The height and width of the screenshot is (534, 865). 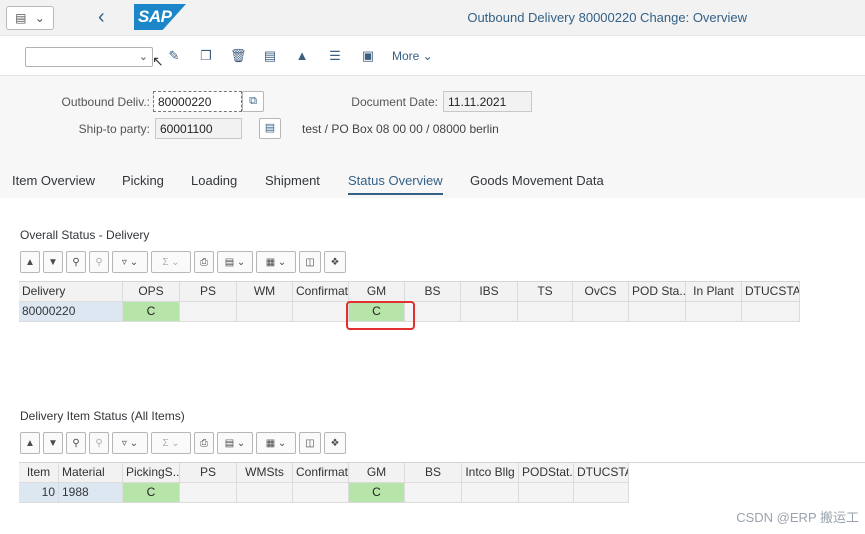 I want to click on alv-toolbar-overall: ▲ ▼ ⚲ ⚲ ▿ ⌄ Σ ⌄ ⎙ ▤ ⌄ ▦ ⌄ ◫ ❖, so click(x=184, y=262).